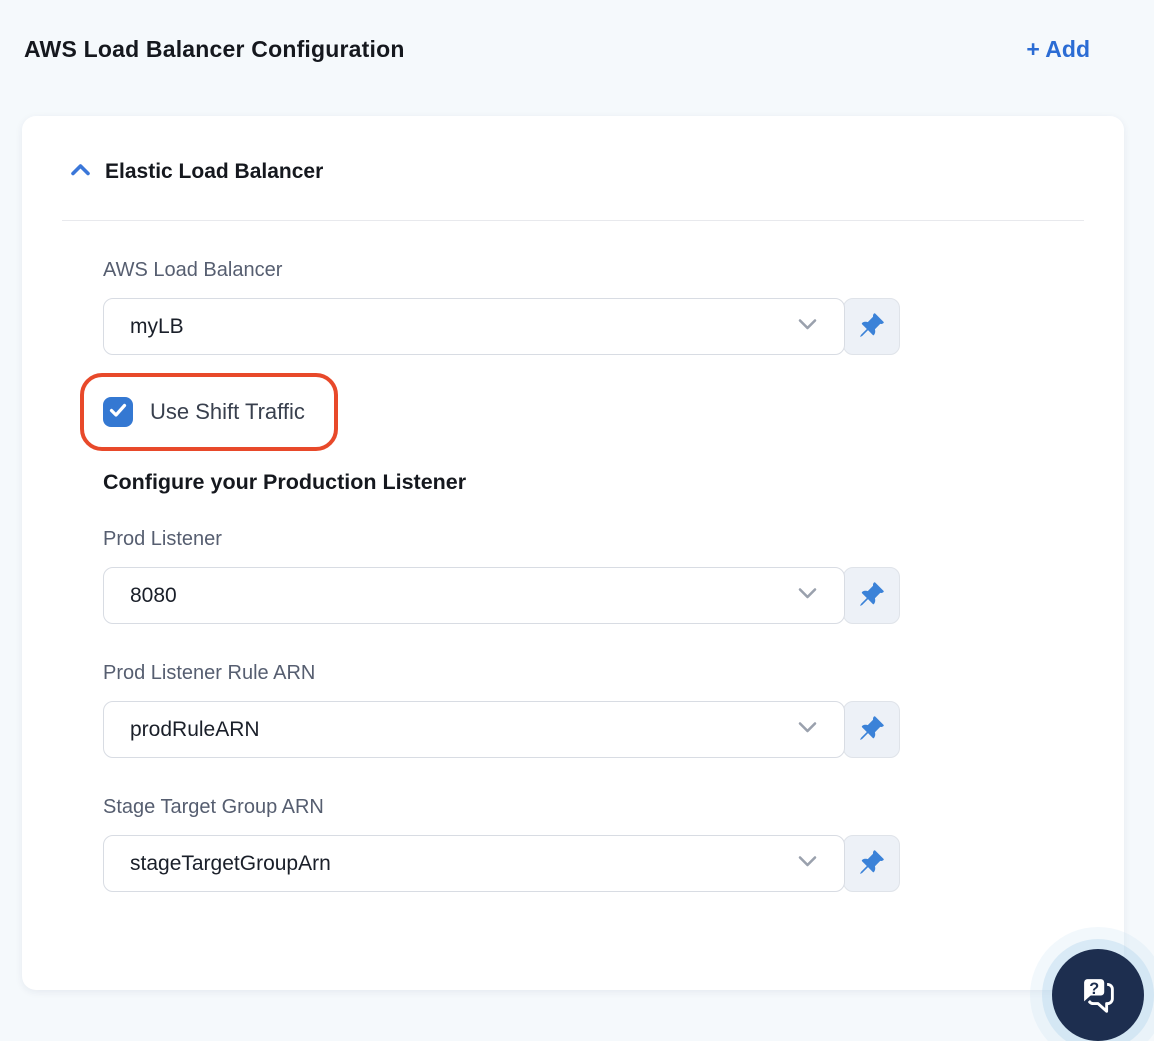  I want to click on select-value: stageTargetGroupArn, so click(230, 863).